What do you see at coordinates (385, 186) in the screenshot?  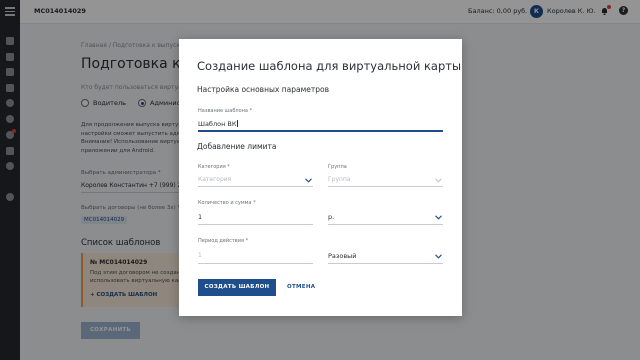 I see `group-underline` at bounding box center [385, 186].